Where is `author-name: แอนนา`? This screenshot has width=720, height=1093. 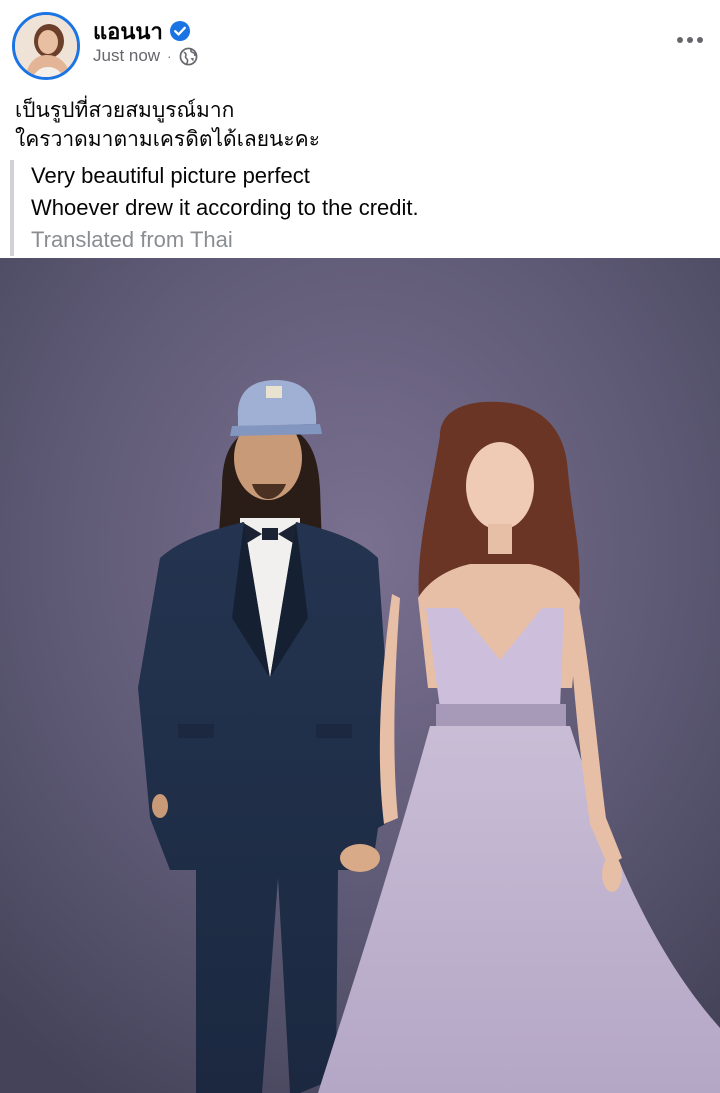
author-name: แอนนา is located at coordinates (128, 31).